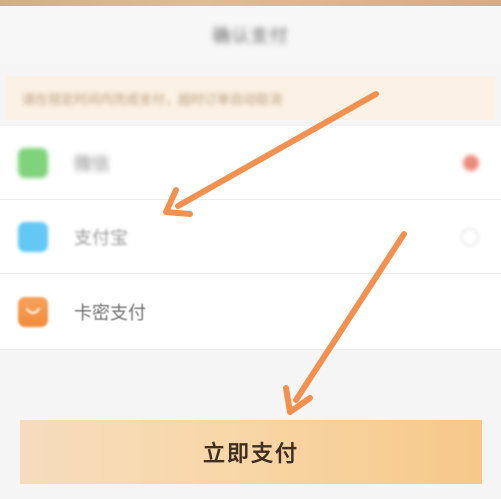 This screenshot has width=501, height=499. What do you see at coordinates (33, 236) in the screenshot?
I see `alipay-icon` at bounding box center [33, 236].